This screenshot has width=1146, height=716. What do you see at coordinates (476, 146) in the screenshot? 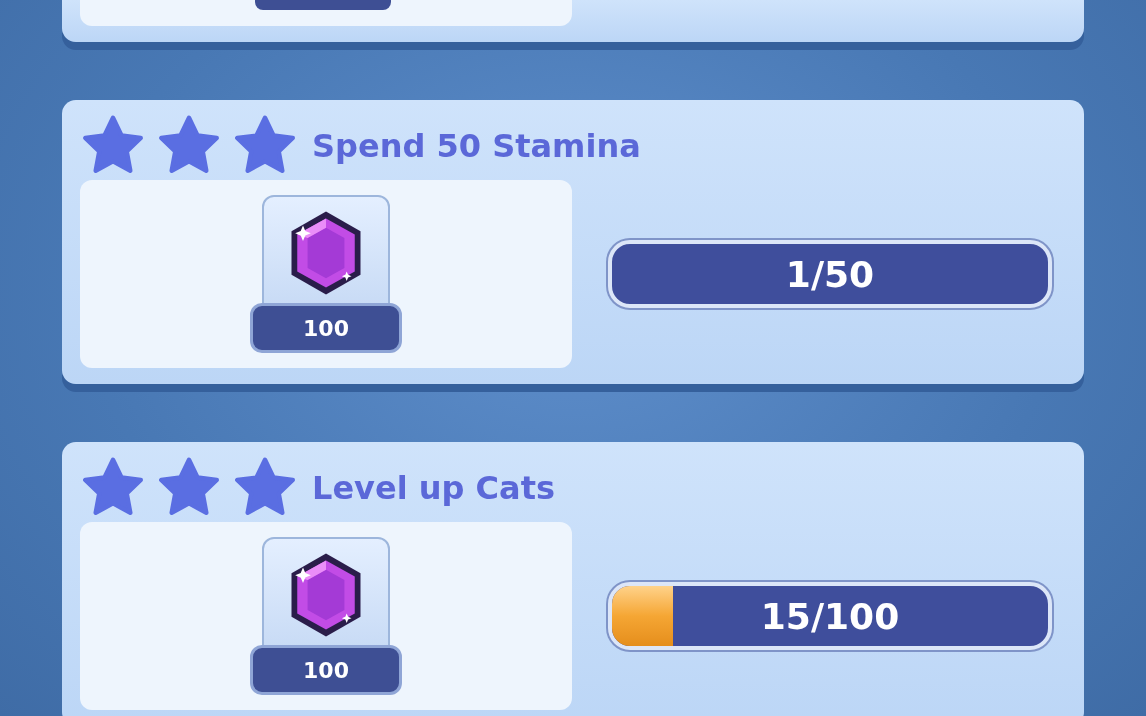
I see `quest-title: Spend 50 Stamina` at bounding box center [476, 146].